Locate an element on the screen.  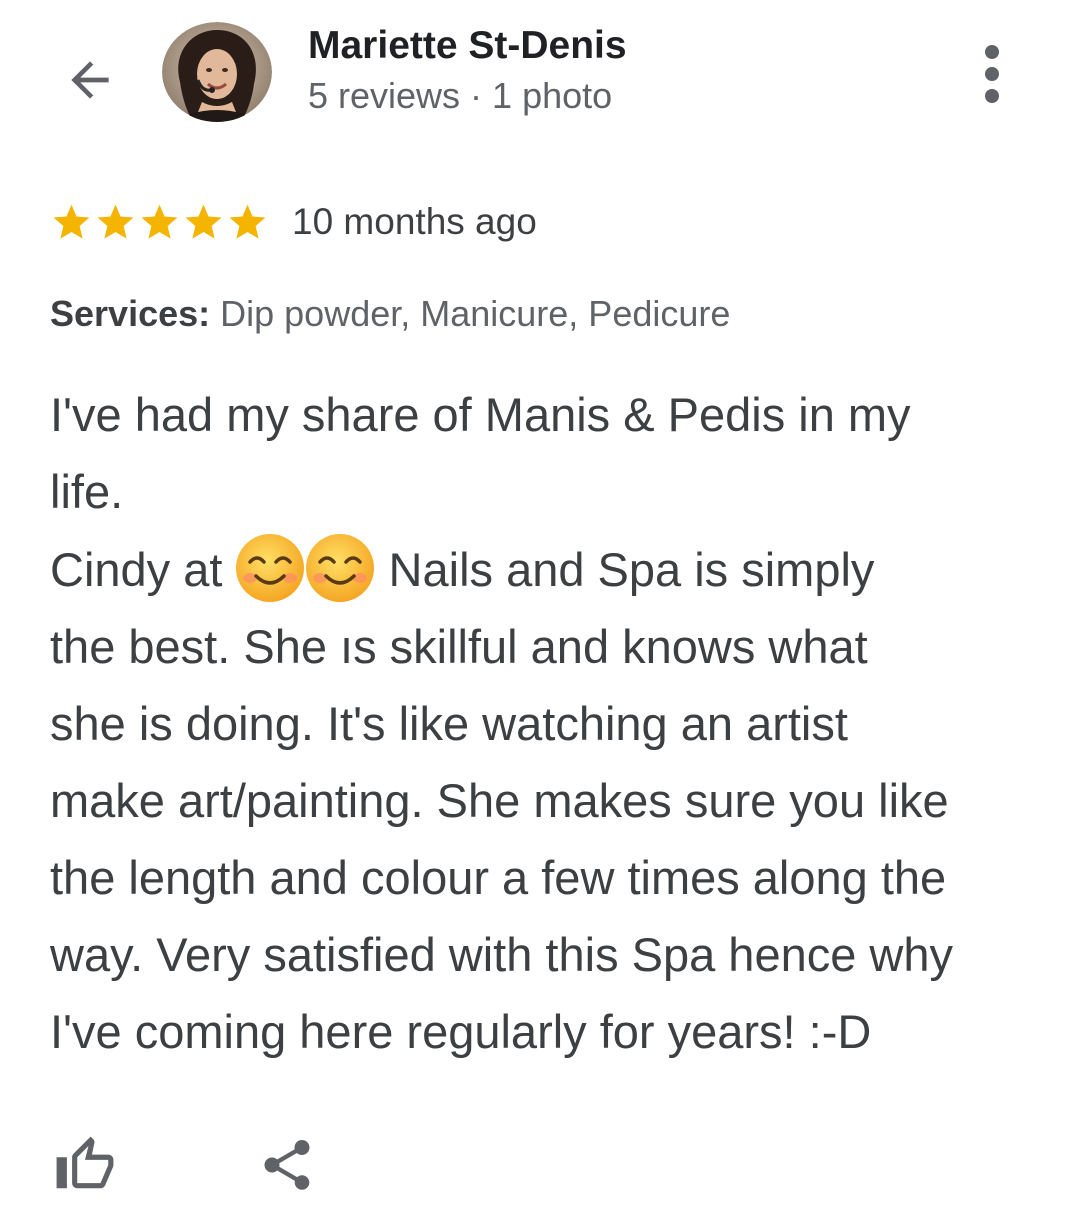
avatar is located at coordinates (217, 72).